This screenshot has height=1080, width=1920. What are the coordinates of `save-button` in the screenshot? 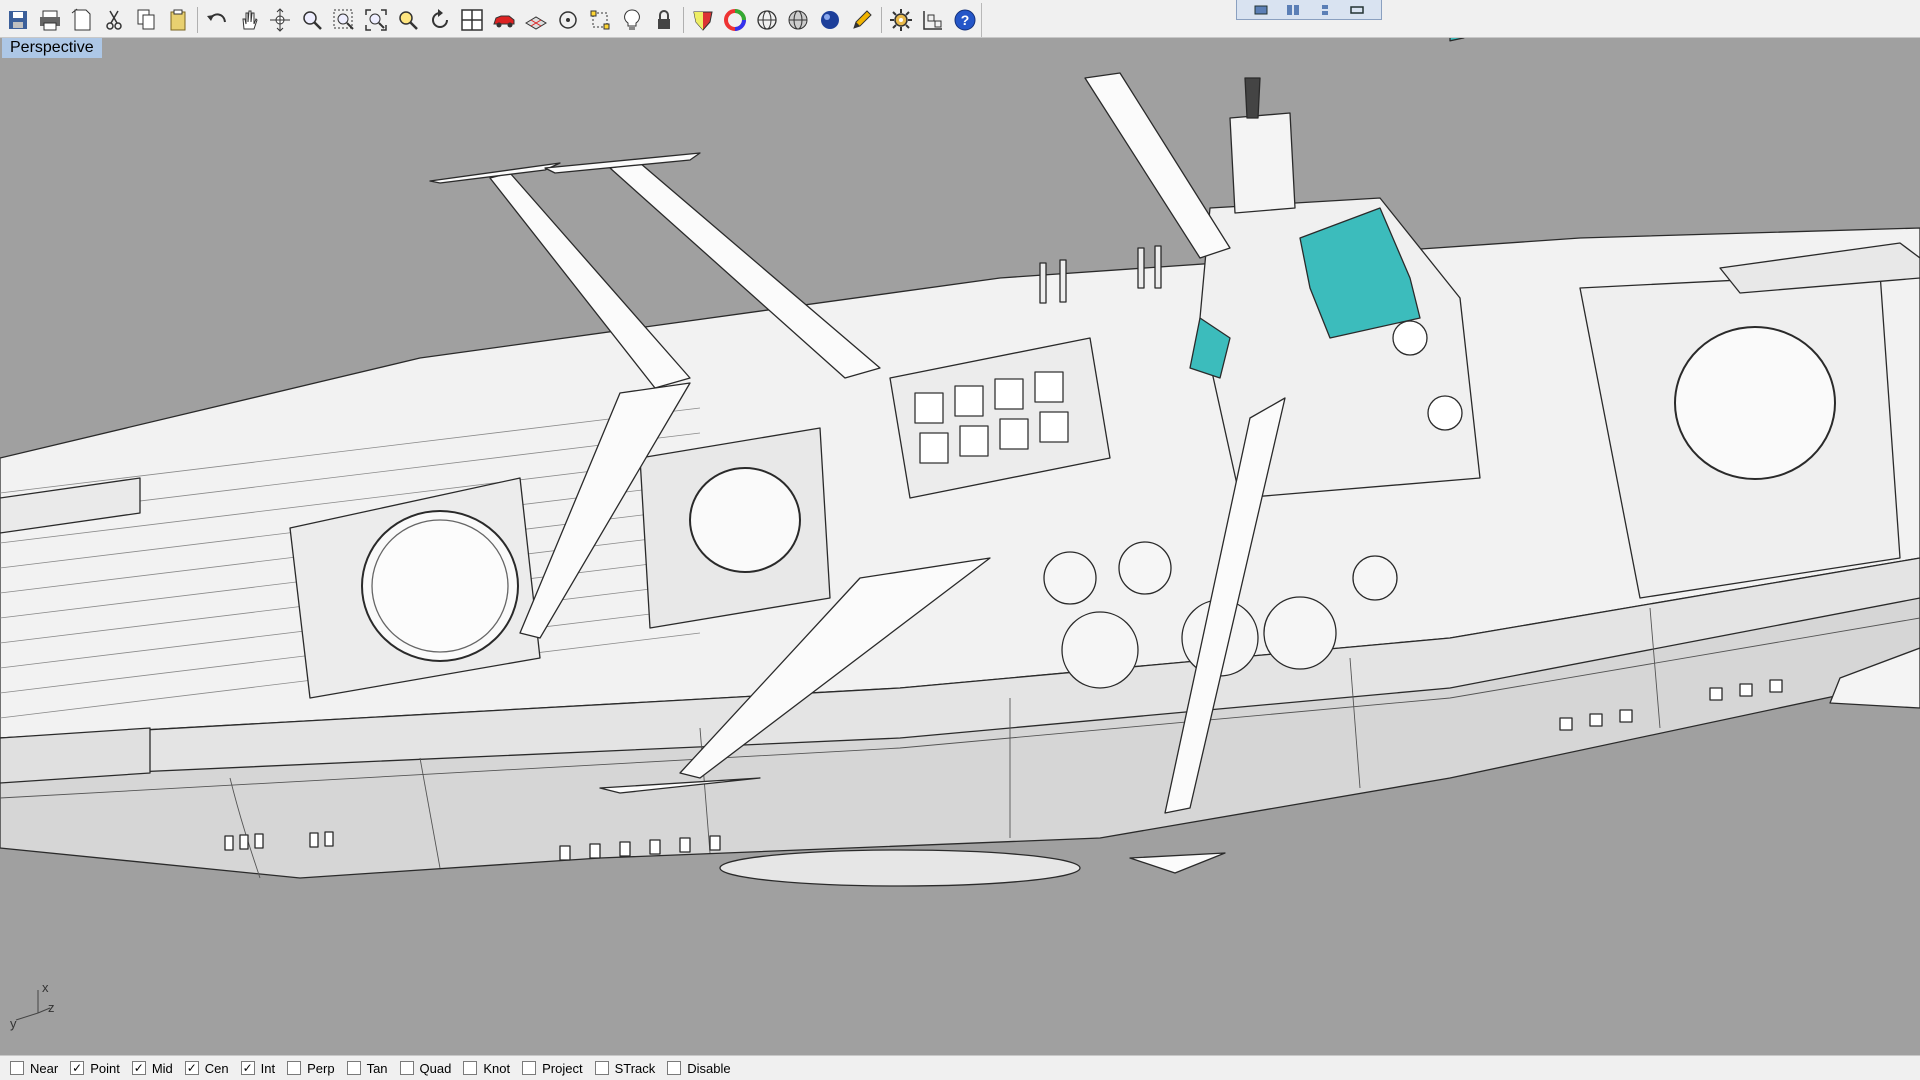 It's located at (18, 20).